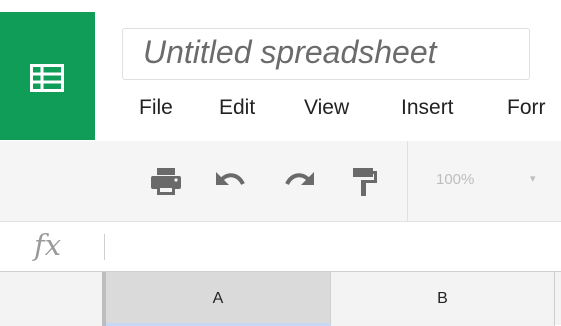  What do you see at coordinates (533, 178) in the screenshot?
I see `chevron-down-icon: ▾` at bounding box center [533, 178].